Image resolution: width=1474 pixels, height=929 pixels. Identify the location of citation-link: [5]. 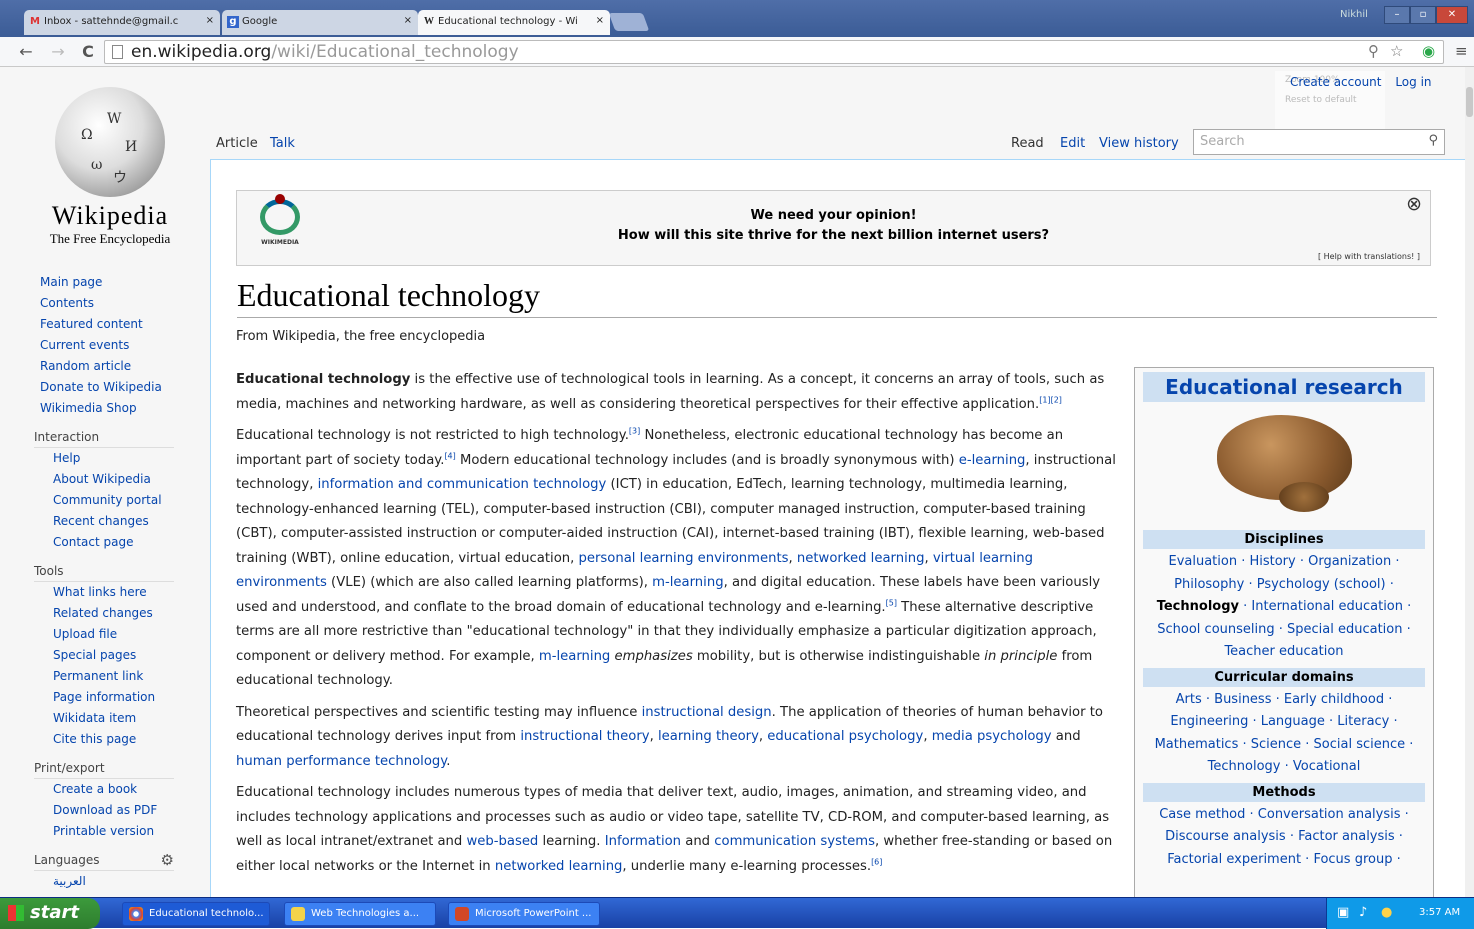
(891, 602).